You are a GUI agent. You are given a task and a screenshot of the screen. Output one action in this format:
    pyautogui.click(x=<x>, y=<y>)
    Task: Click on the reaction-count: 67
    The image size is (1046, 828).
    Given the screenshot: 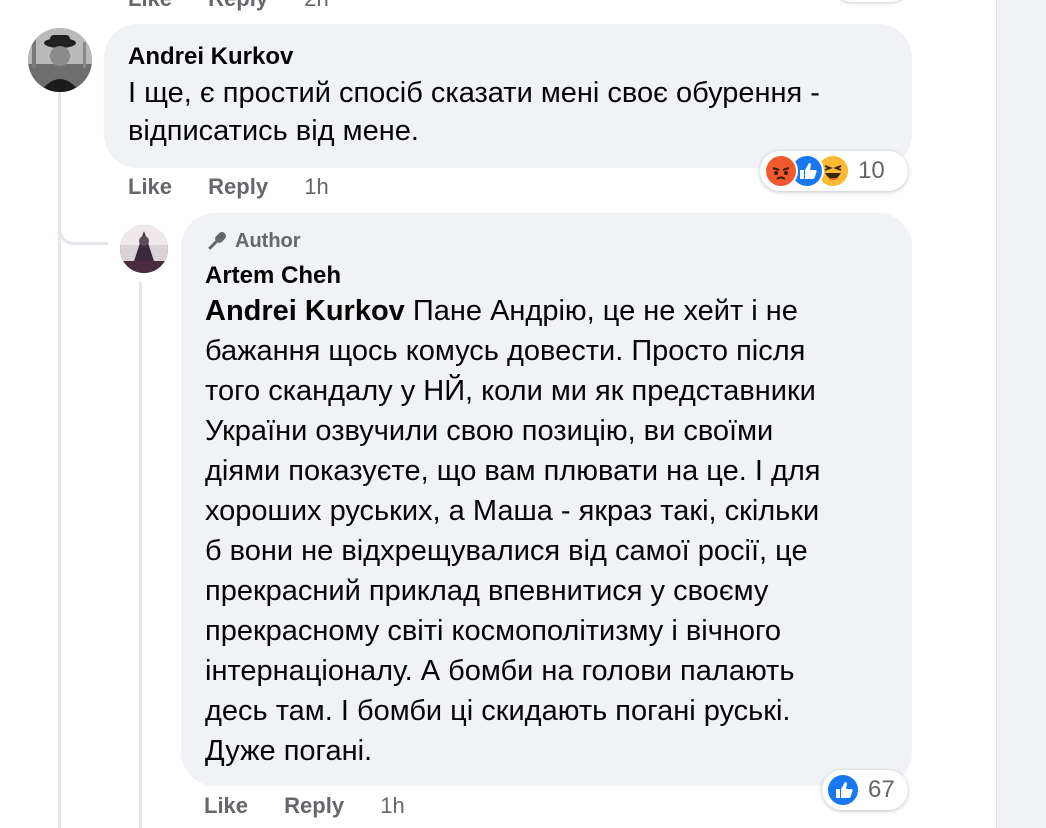 What is the action you would take?
    pyautogui.click(x=881, y=789)
    